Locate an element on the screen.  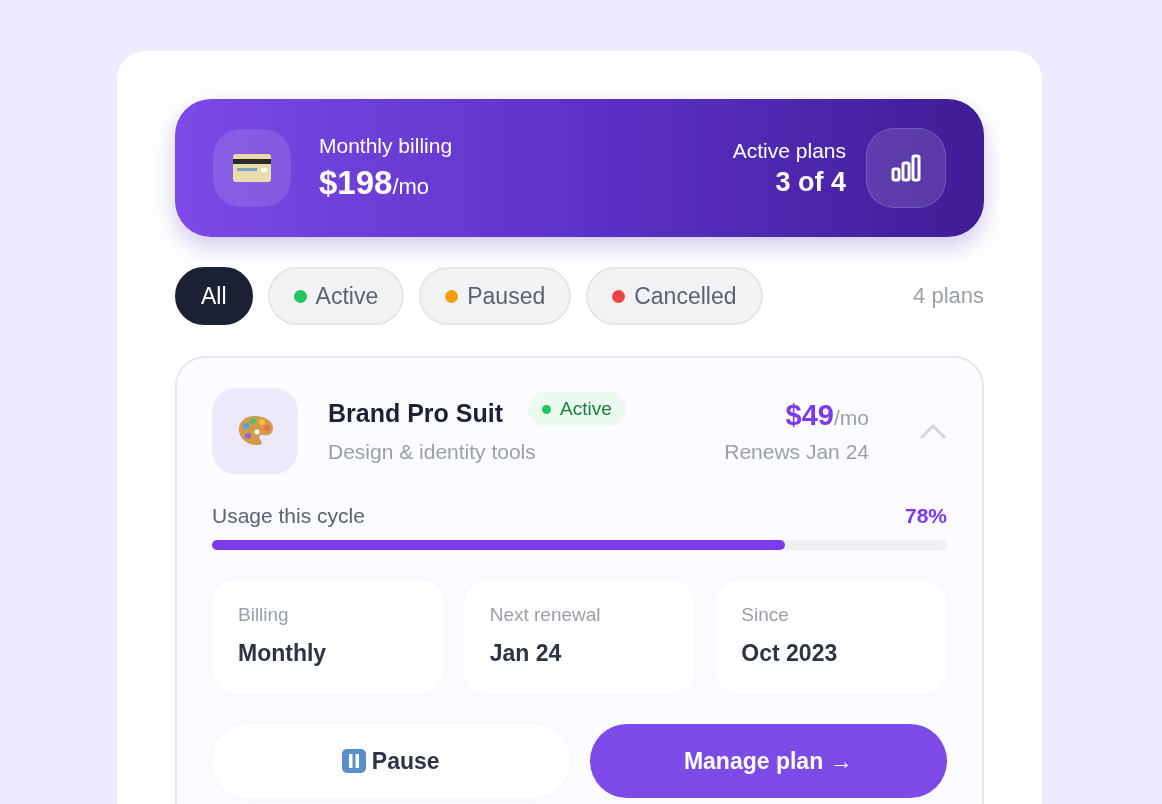
bar-chart-icon is located at coordinates (906, 168).